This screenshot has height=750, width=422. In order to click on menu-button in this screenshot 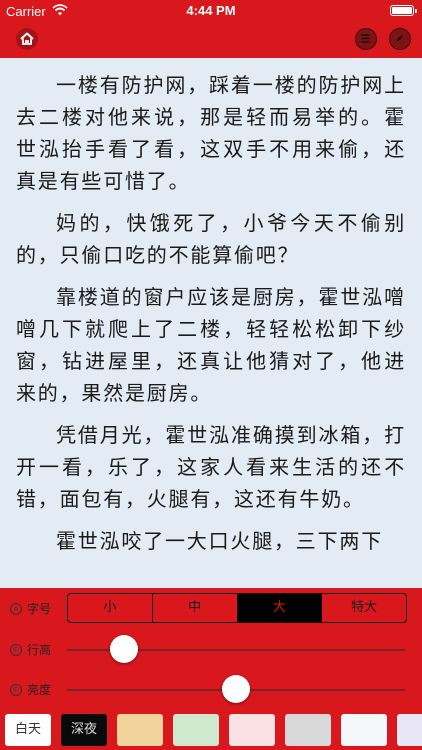, I will do `click(366, 39)`.